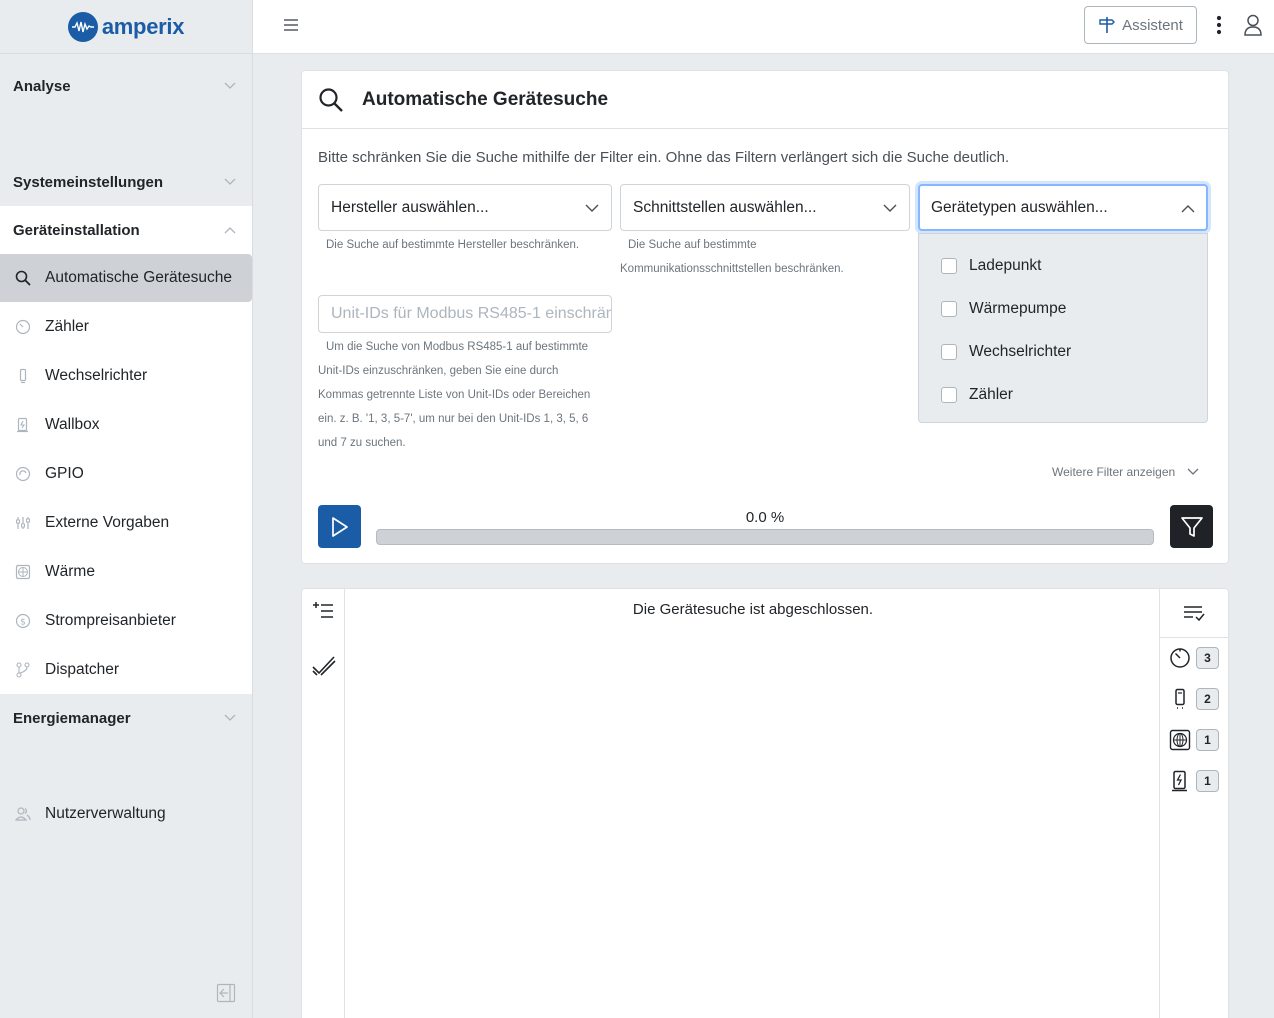 This screenshot has height=1018, width=1274. I want to click on sidebar-item-externe-vorgaben: Externe Vorgaben, so click(126, 523).